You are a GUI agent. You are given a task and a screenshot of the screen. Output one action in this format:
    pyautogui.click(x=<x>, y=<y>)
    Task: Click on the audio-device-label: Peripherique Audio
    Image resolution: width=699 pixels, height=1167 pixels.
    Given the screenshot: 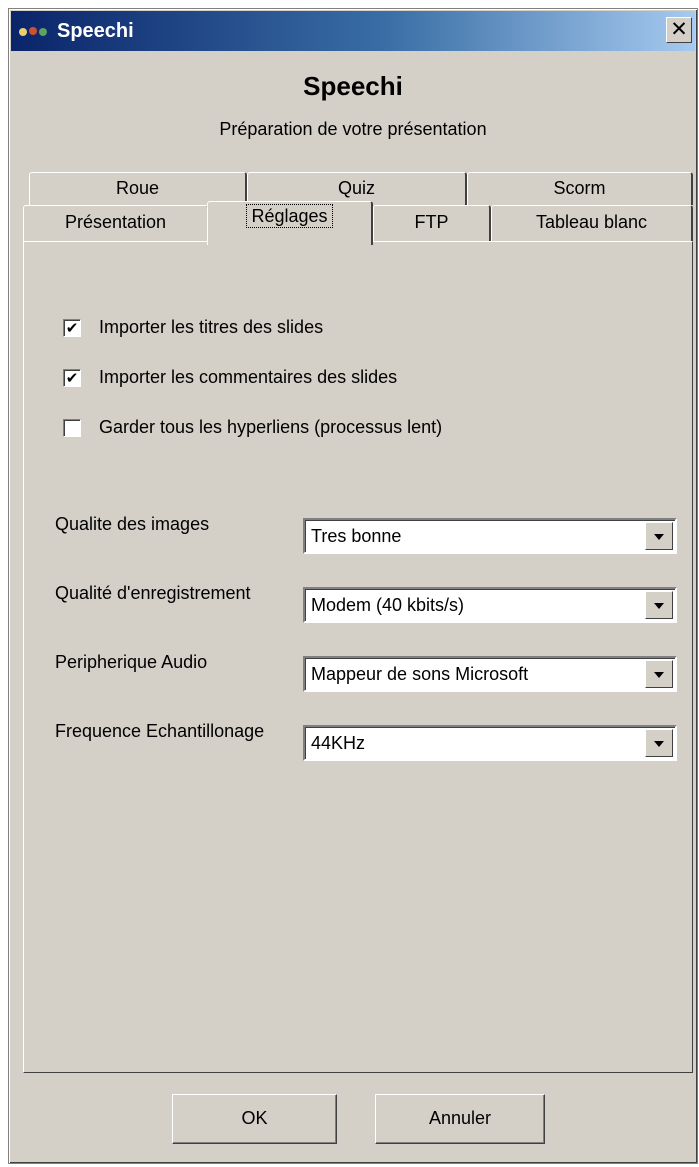 What is the action you would take?
    pyautogui.click(x=131, y=662)
    